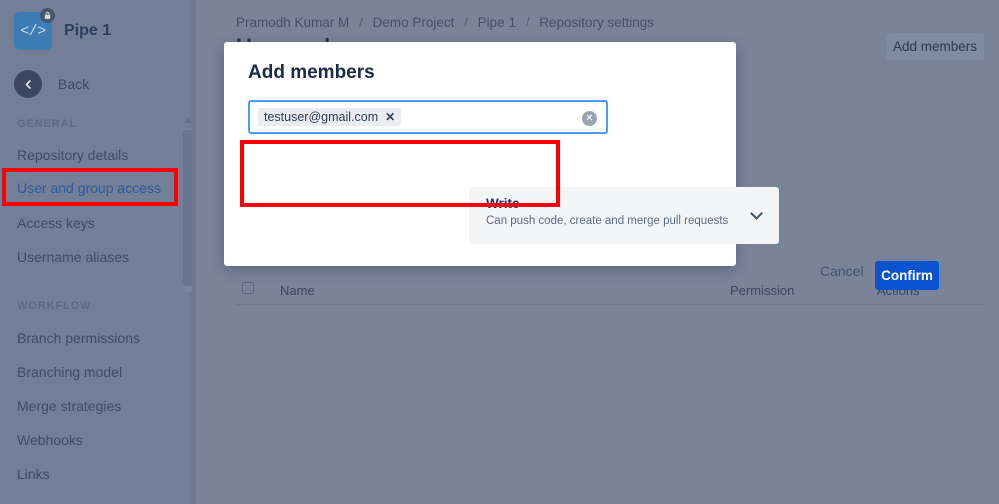 Image resolution: width=999 pixels, height=504 pixels. What do you see at coordinates (47, 15) in the screenshot?
I see `lock-icon` at bounding box center [47, 15].